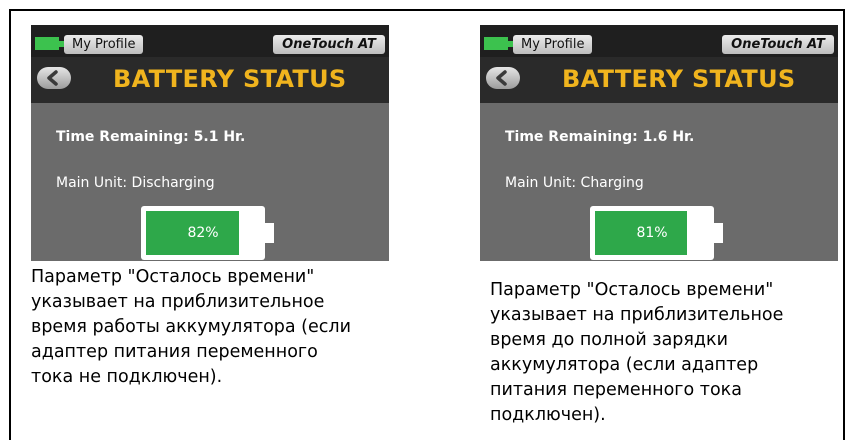 This screenshot has width=851, height=443. I want to click on time-remaining-label: Time Remaining: 1.6 Hr., so click(600, 137).